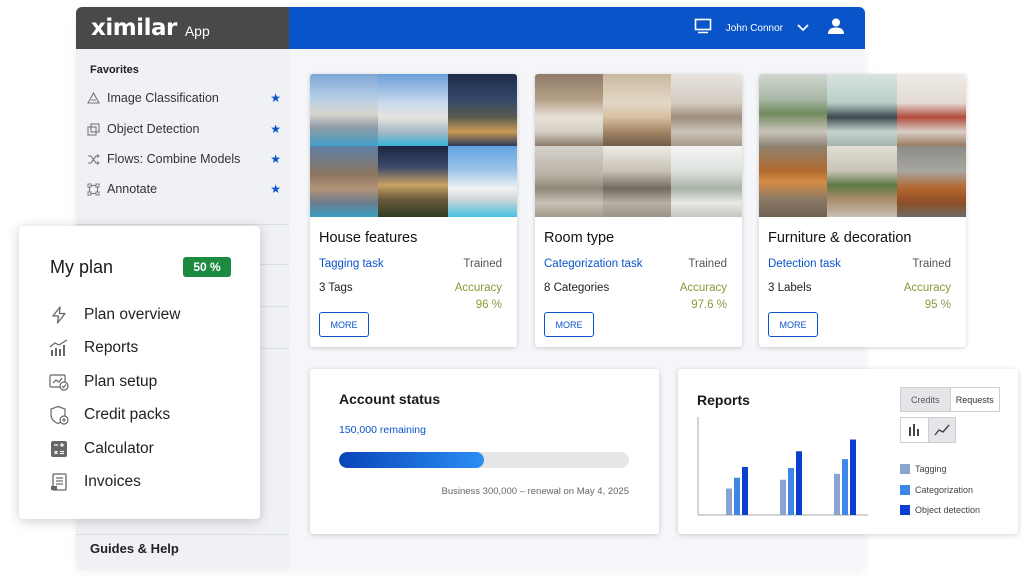 Image resolution: width=1024 pixels, height=577 pixels. I want to click on favorite-flows: Flows: Combine Models ★, so click(183, 159).